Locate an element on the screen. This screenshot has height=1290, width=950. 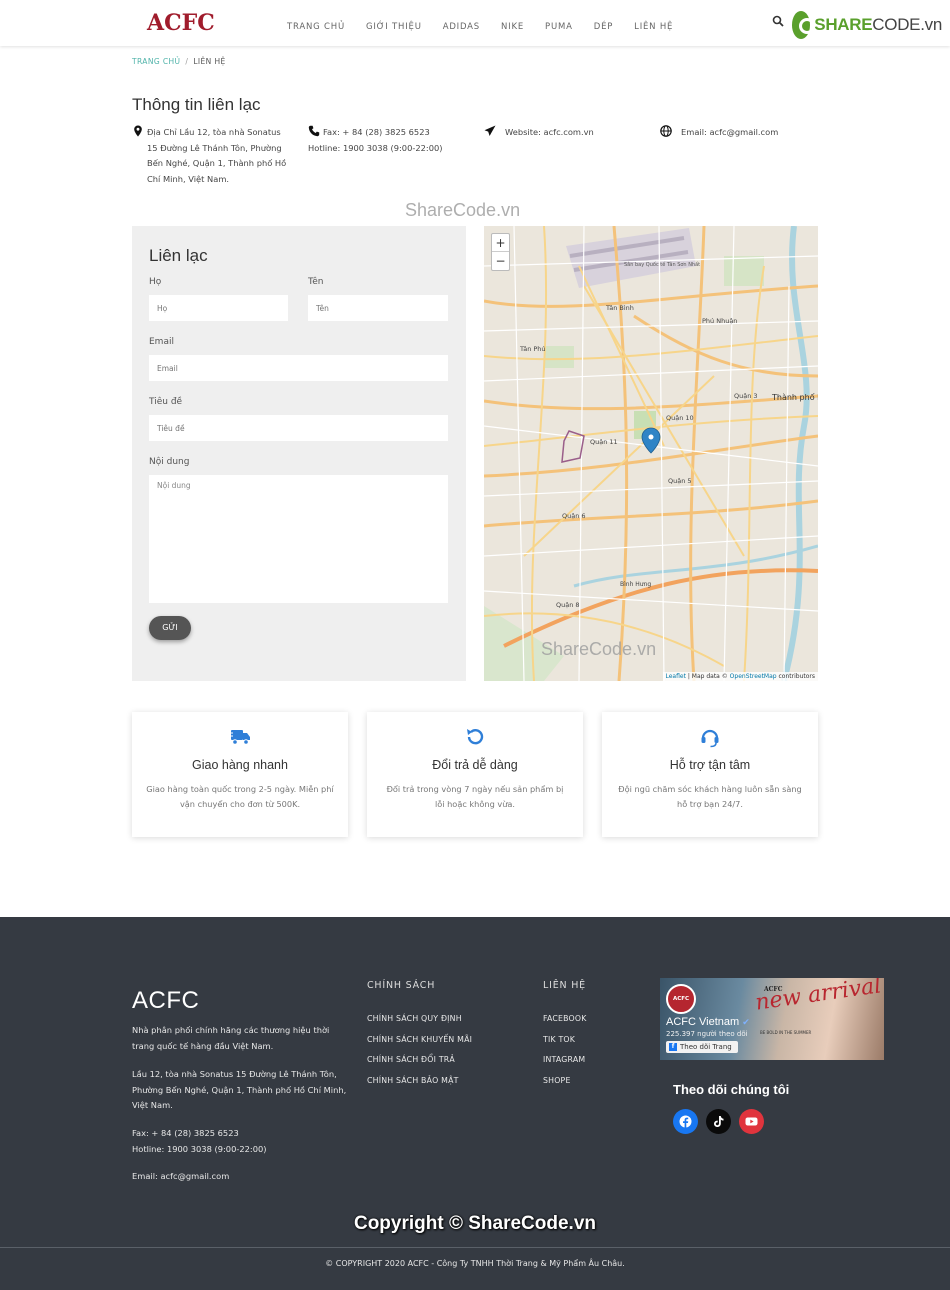
contact-email-text: Email: acfc@gmail.com is located at coordinates (735, 133).